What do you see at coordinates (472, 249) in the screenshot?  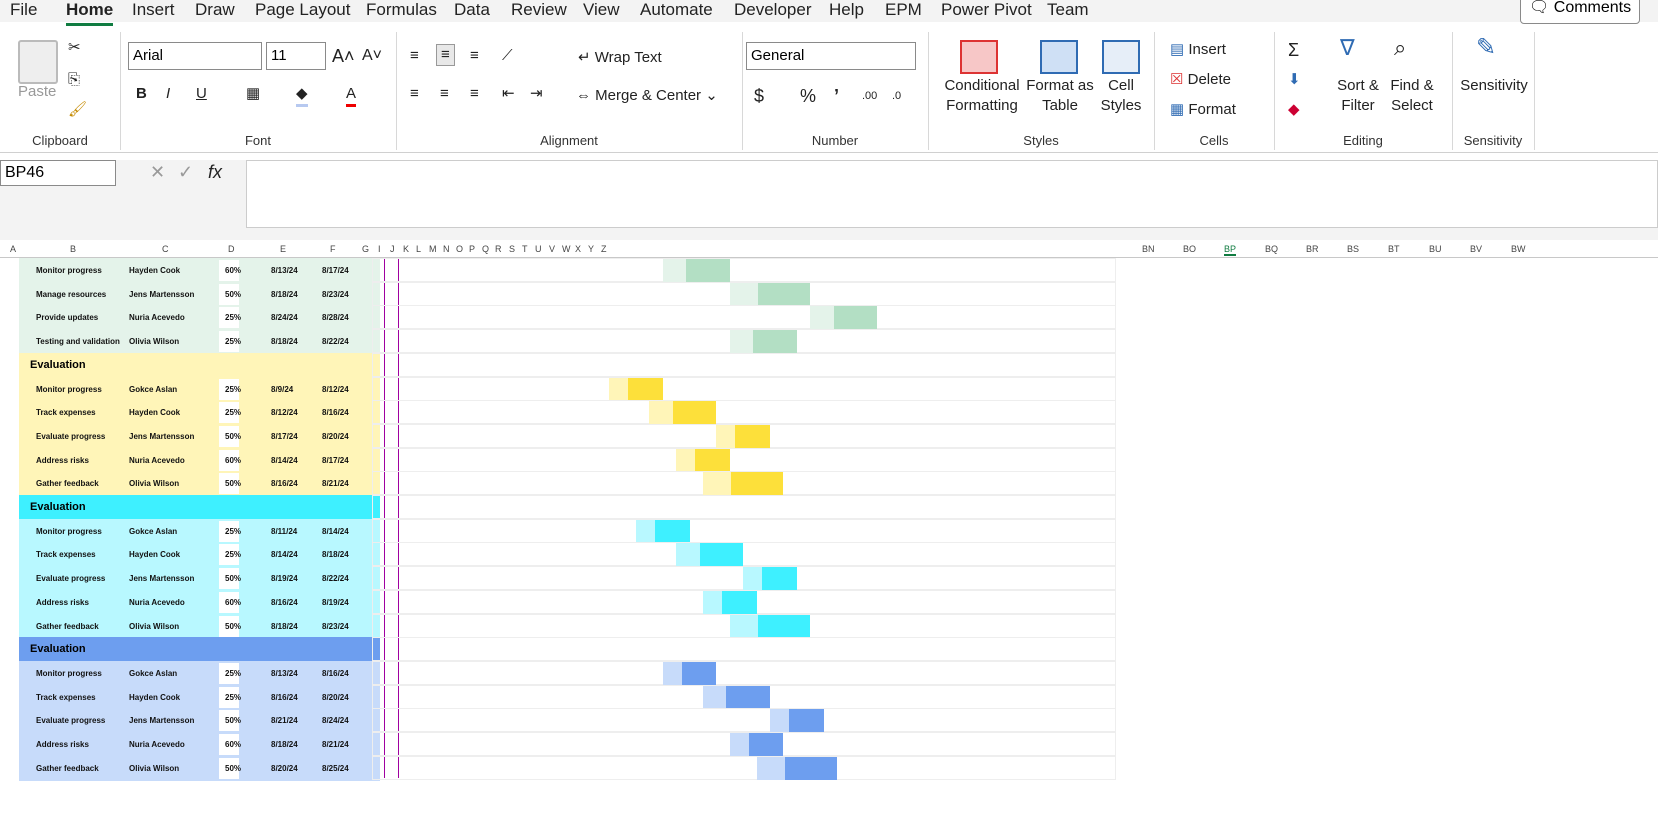 I see `column-header-p: P` at bounding box center [472, 249].